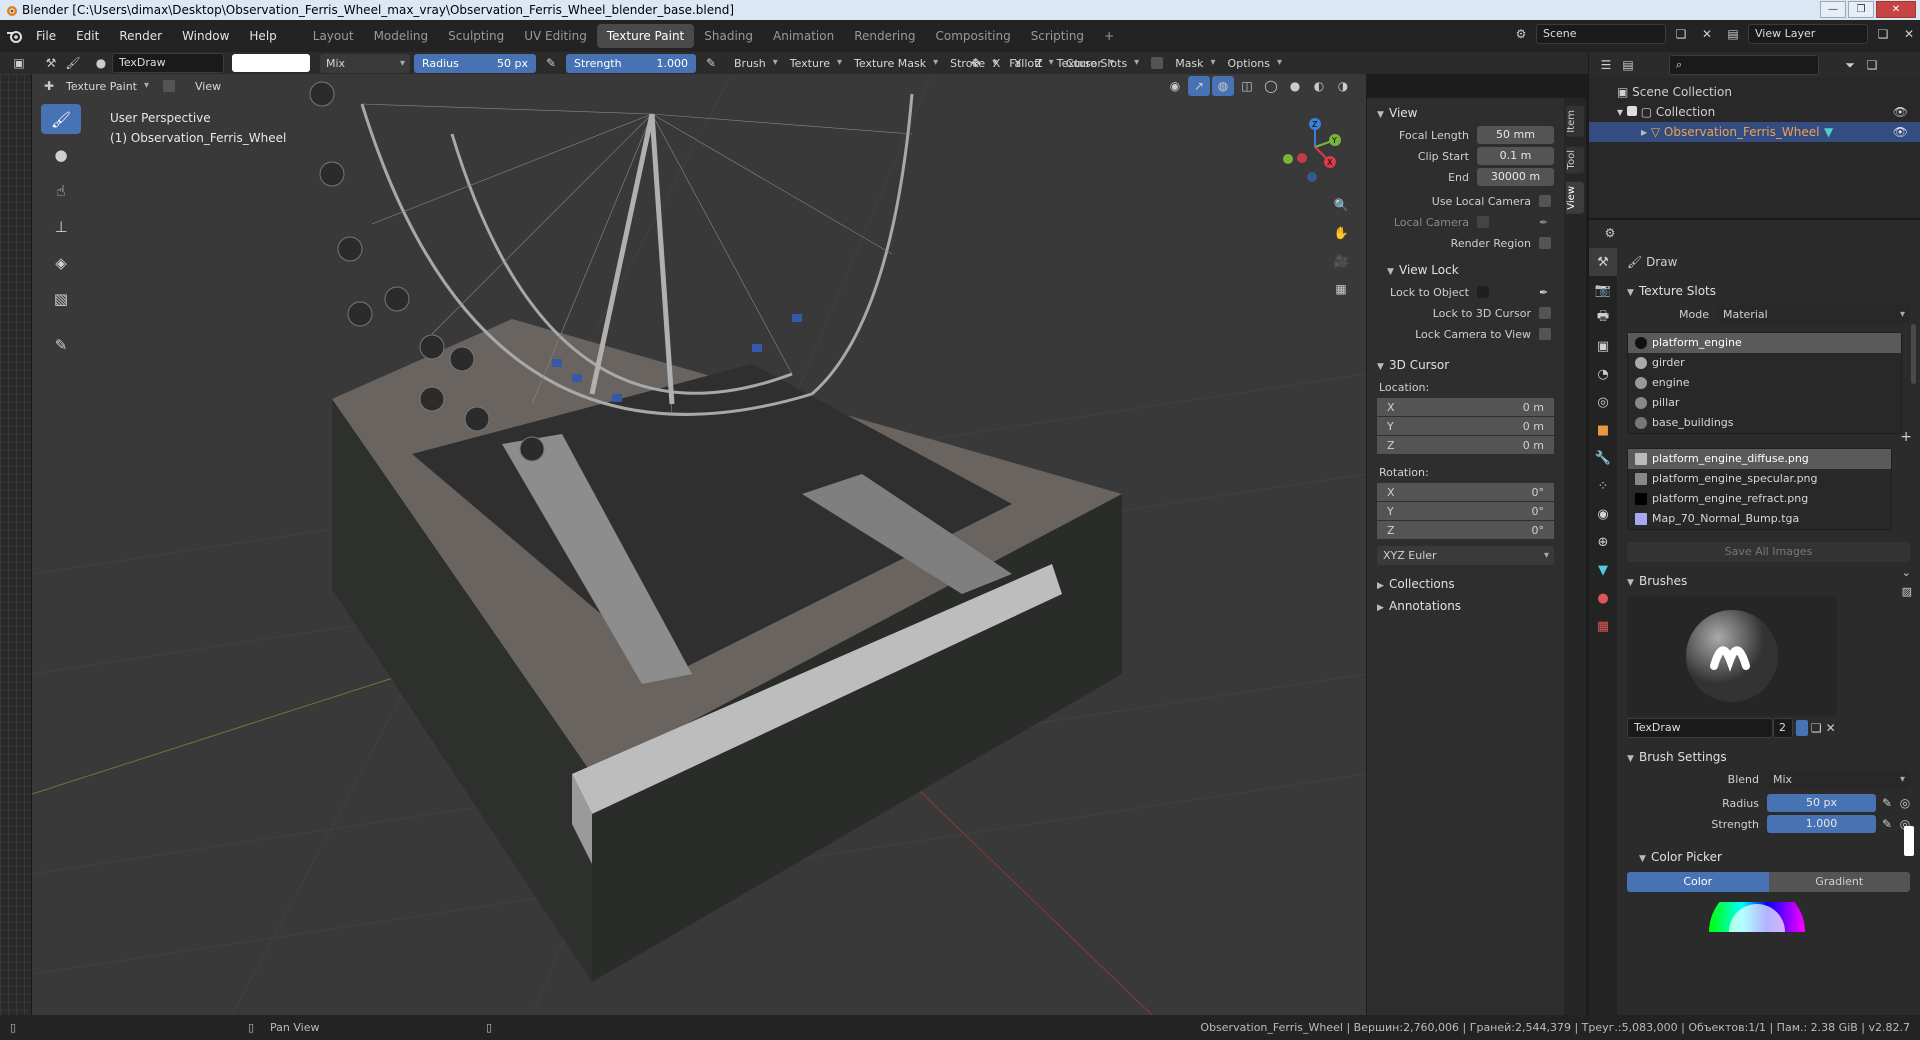  Describe the element at coordinates (1603, 570) in the screenshot. I see `data-tab-icon: ▼` at that location.